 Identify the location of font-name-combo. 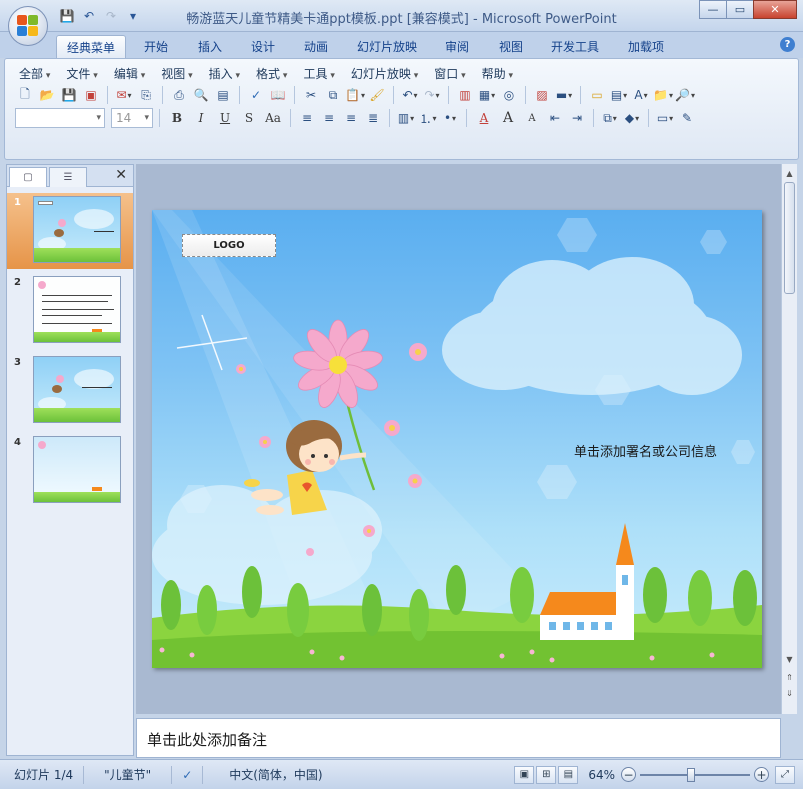
(60, 118).